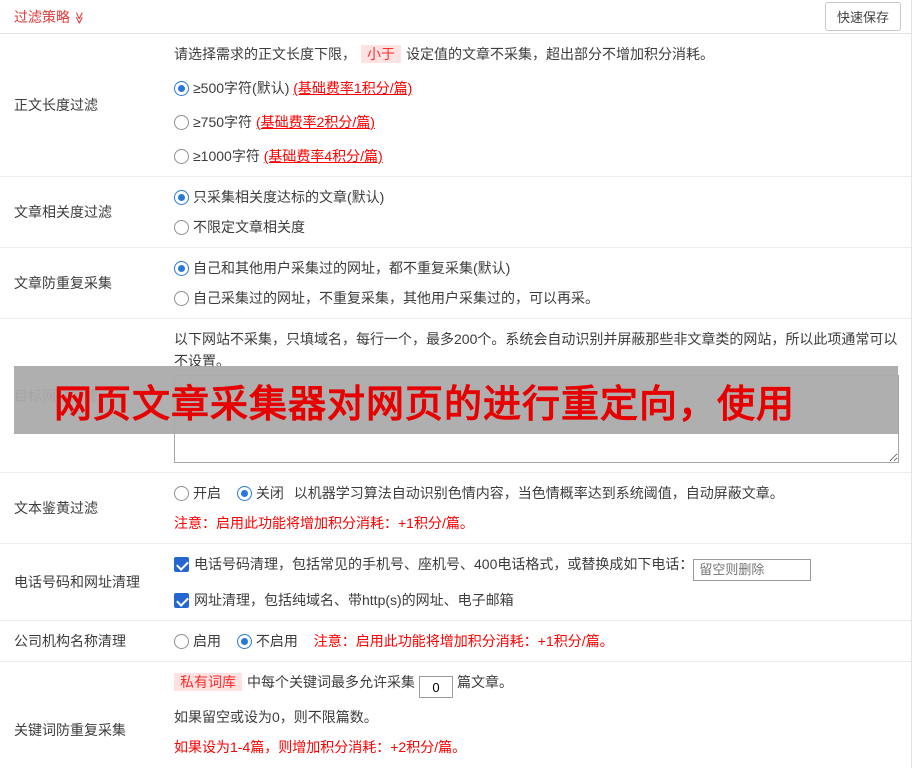 The width and height of the screenshot is (912, 768). What do you see at coordinates (444, 564) in the screenshot?
I see `phone-clean-label: 电话号码清理，包括常见的手机号、座机号、400电话格式，或替换成如下电话：` at bounding box center [444, 564].